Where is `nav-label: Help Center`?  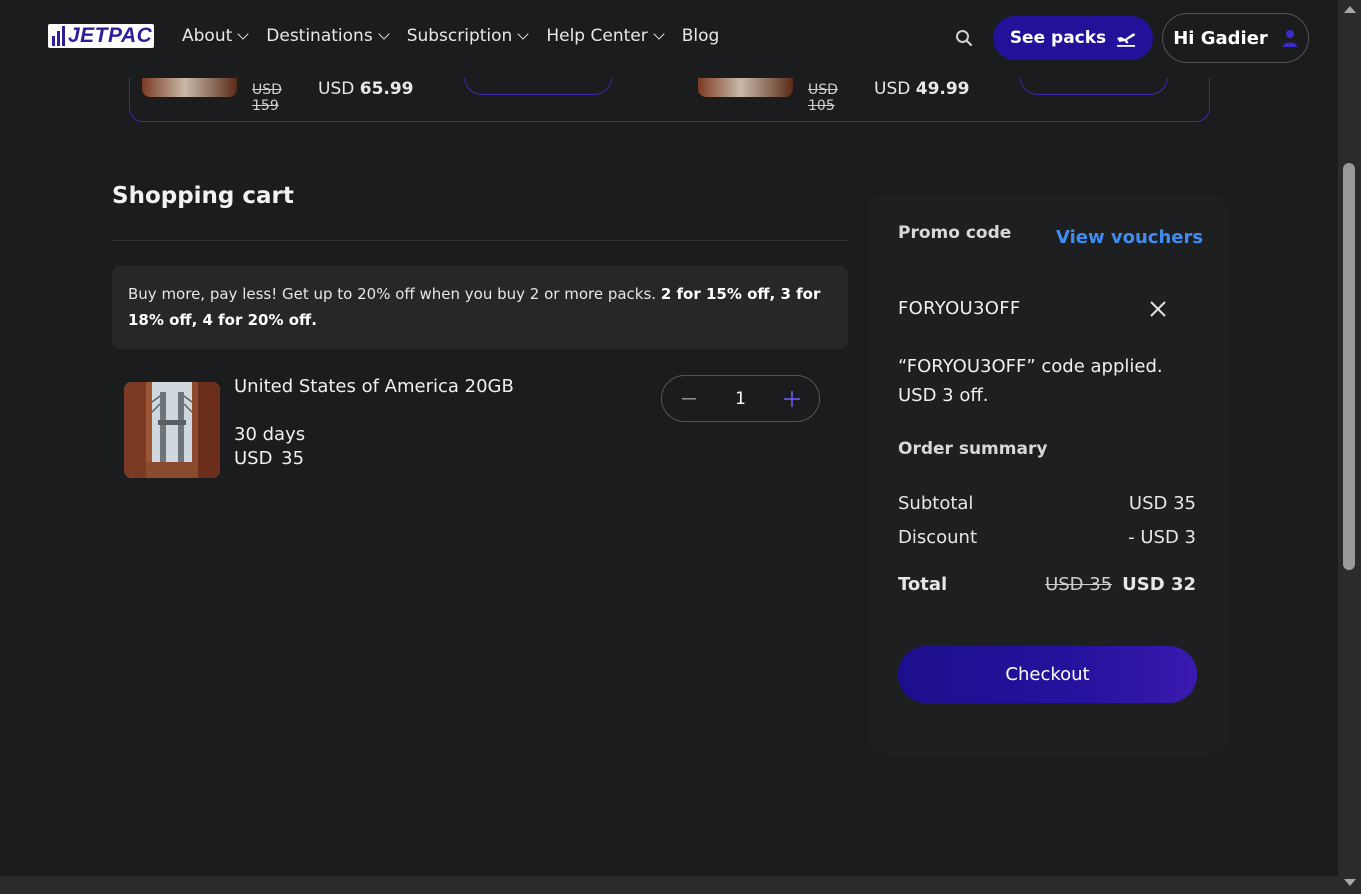
nav-label: Help Center is located at coordinates (597, 36).